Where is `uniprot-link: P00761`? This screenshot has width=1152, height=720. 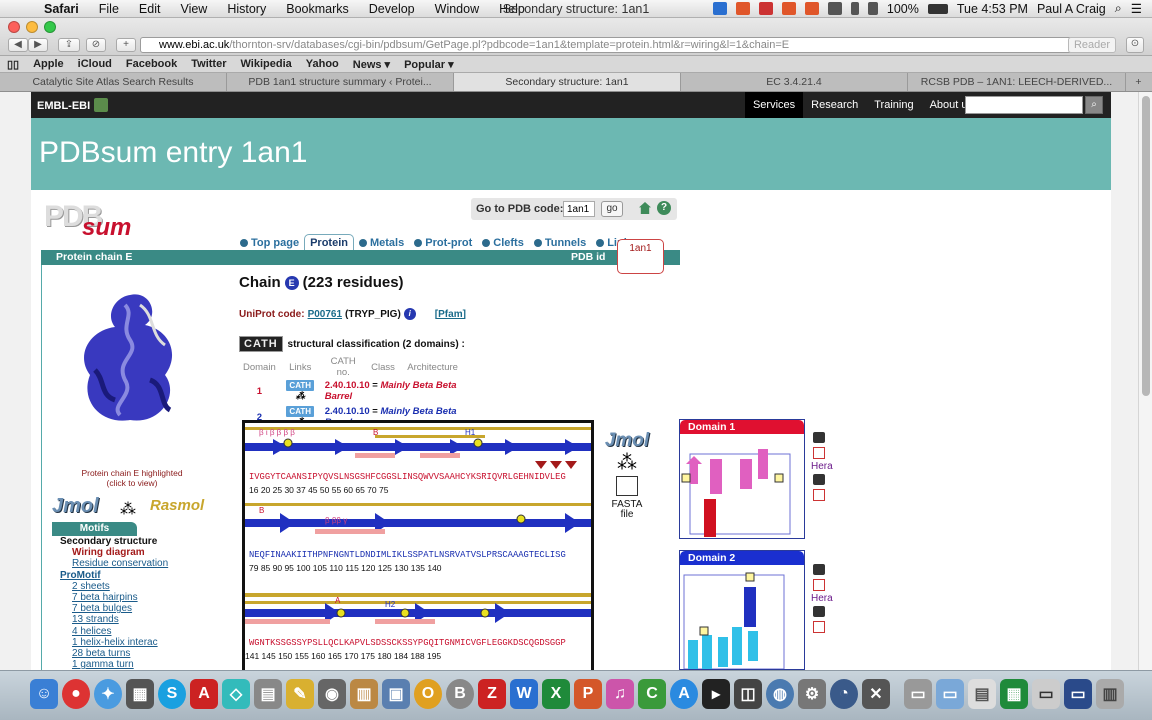 uniprot-link: P00761 is located at coordinates (325, 314).